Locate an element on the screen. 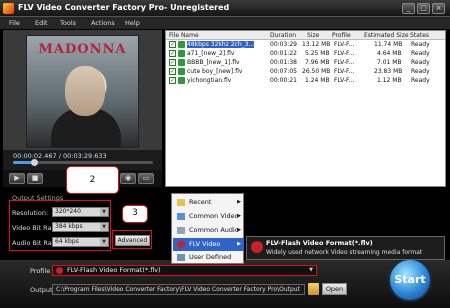 The height and width of the screenshot is (308, 450). file-name-cell: BBBB_[new_1].flv is located at coordinates (213, 62).